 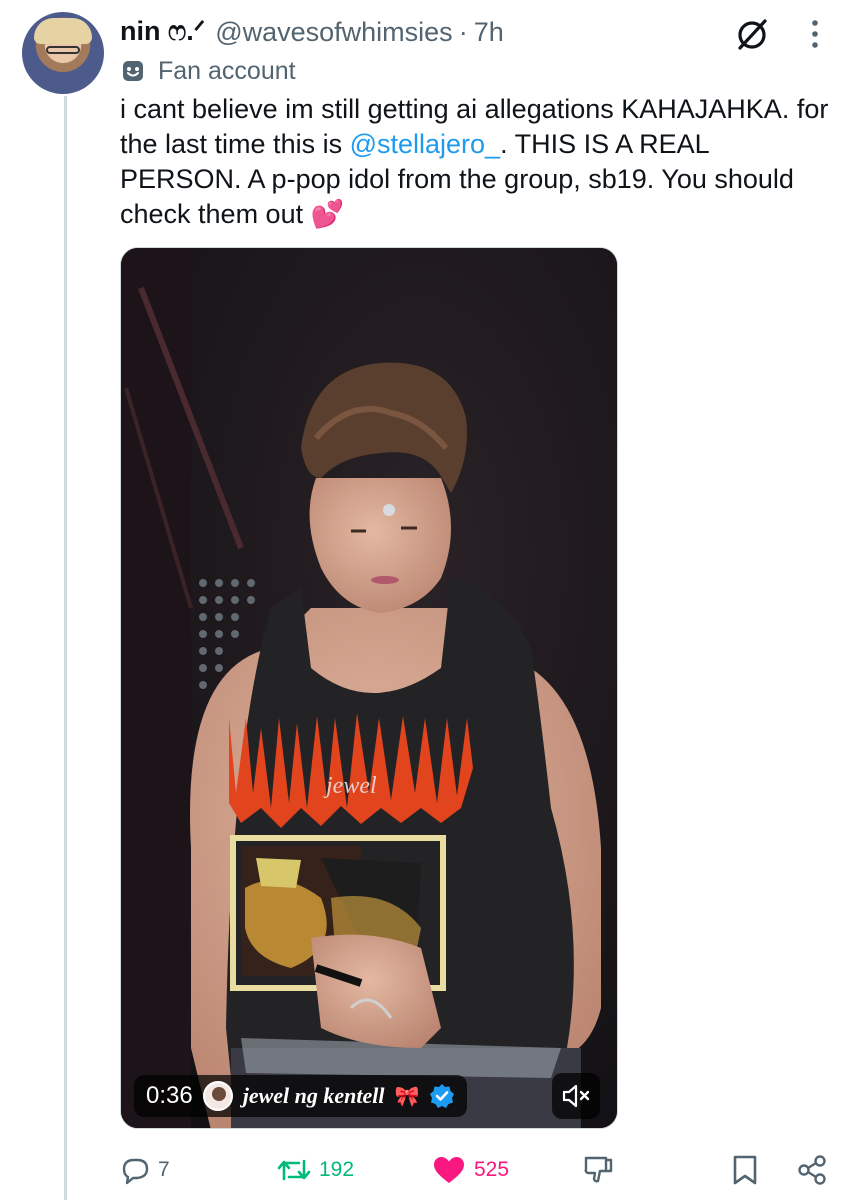 I want to click on bookmark-icon, so click(x=745, y=1170).